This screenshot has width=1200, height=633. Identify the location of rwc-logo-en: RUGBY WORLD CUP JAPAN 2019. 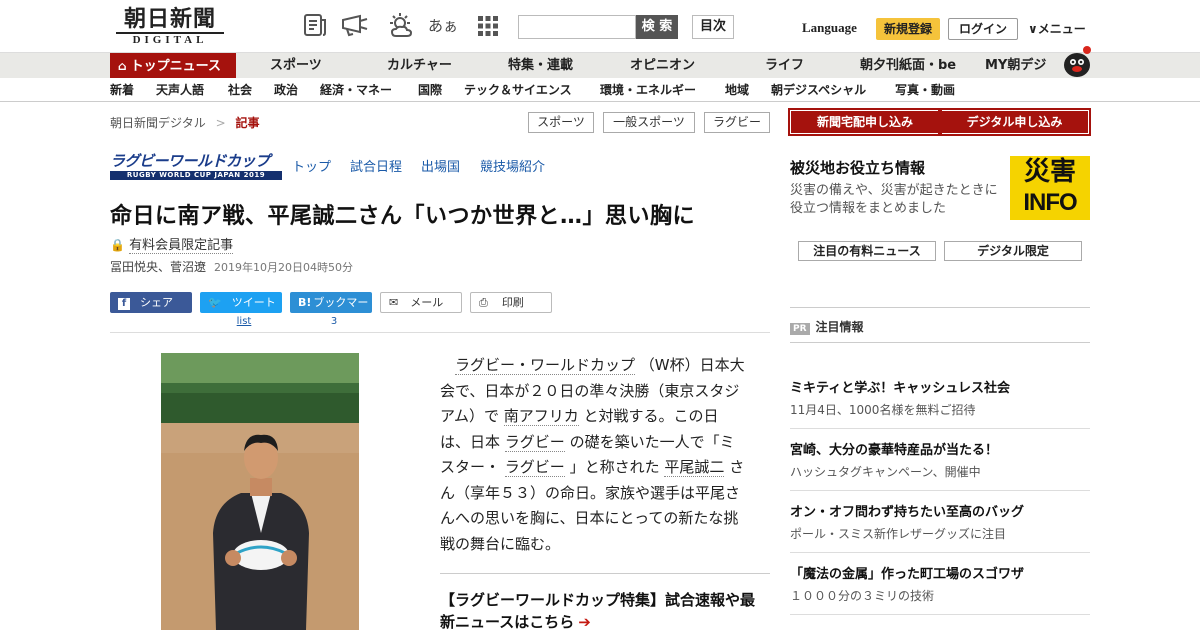
(196, 175).